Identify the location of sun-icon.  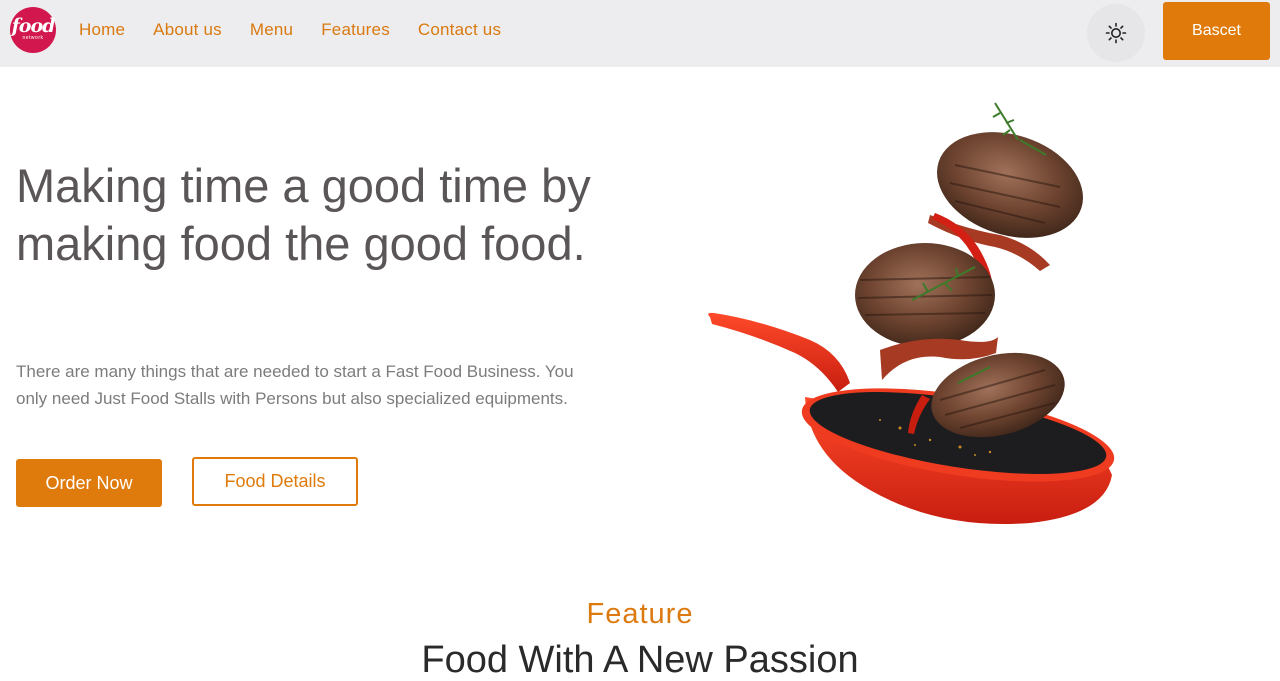
(1116, 33).